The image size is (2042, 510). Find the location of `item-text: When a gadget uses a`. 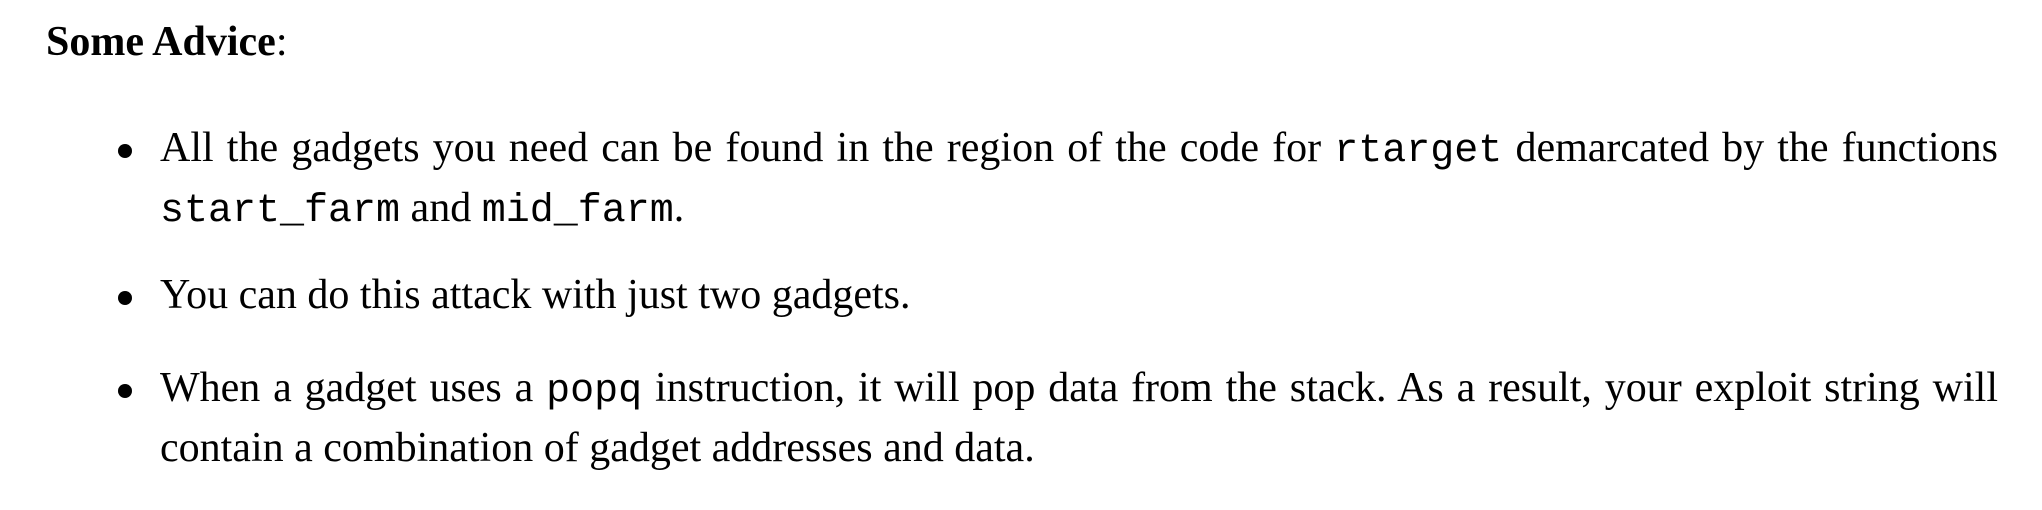

item-text: When a gadget uses a is located at coordinates (353, 388).